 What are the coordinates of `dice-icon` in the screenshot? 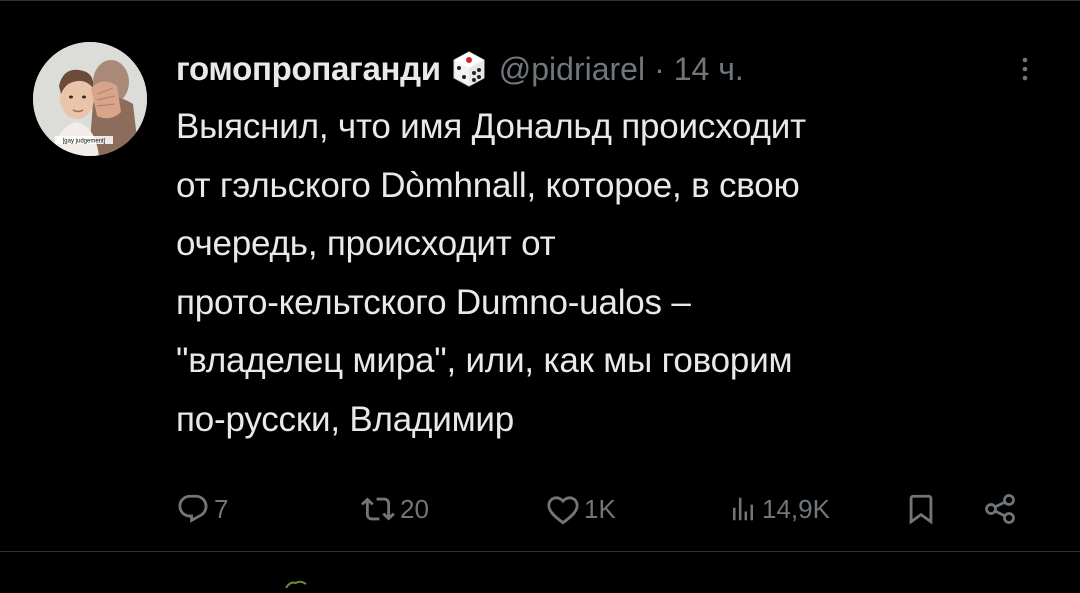 It's located at (469, 69).